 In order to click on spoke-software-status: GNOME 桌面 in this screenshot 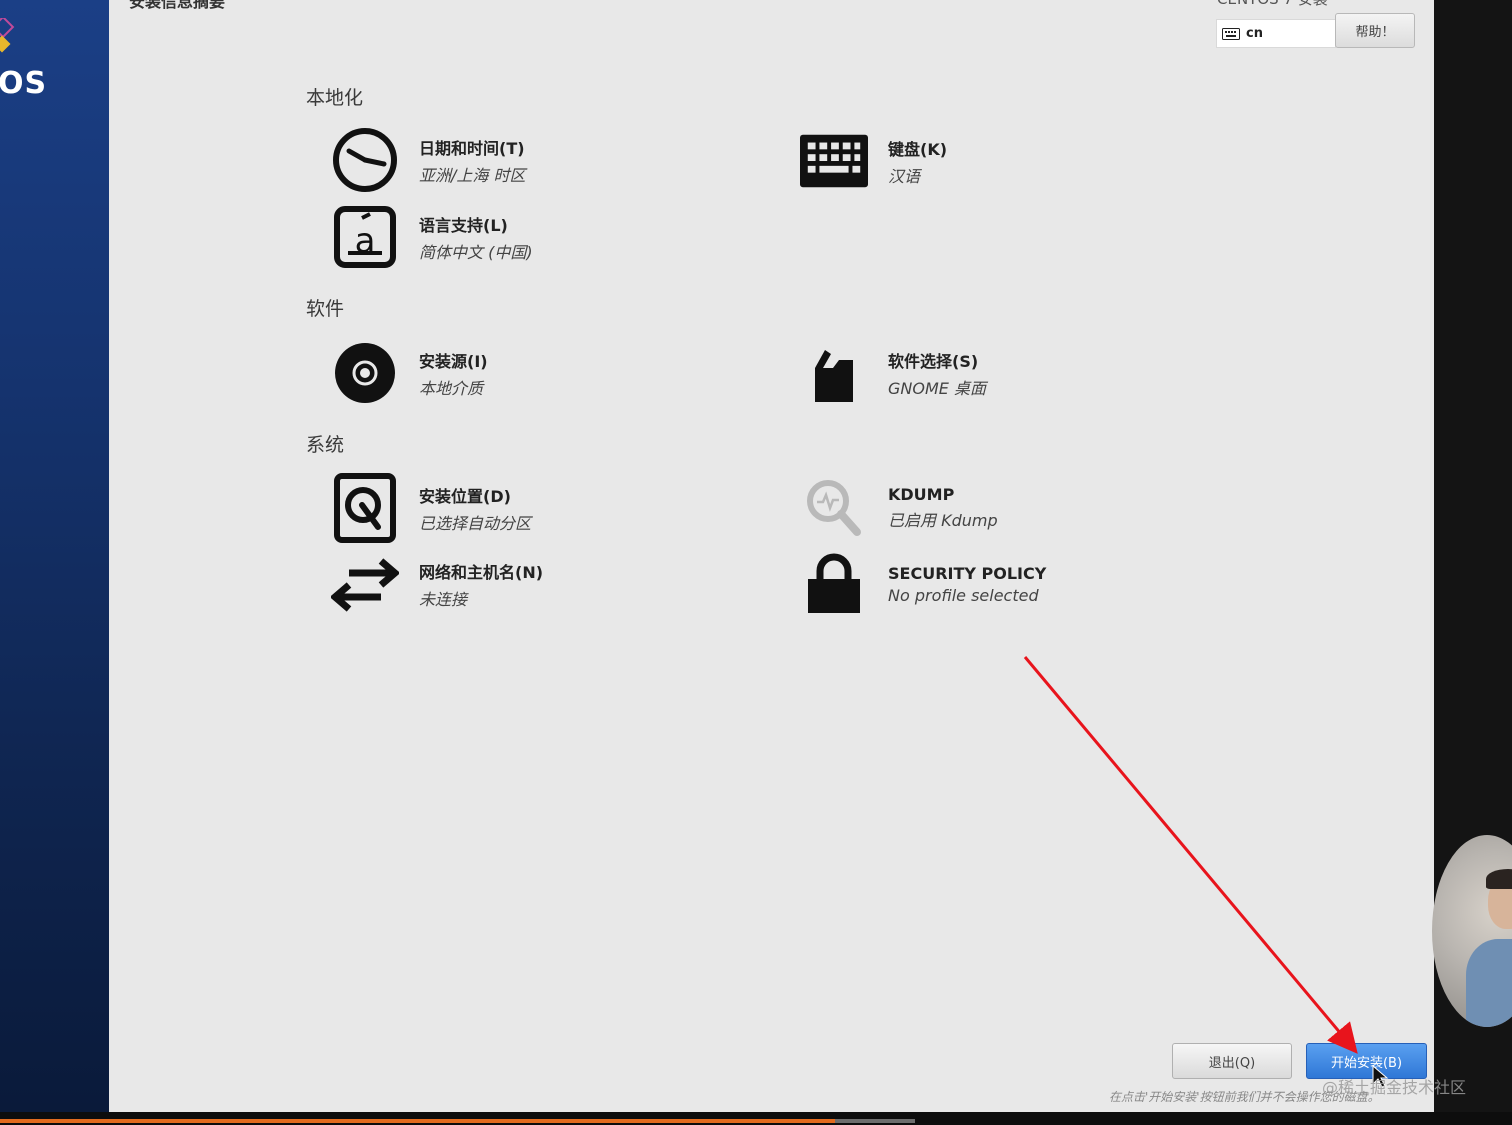, I will do `click(937, 388)`.